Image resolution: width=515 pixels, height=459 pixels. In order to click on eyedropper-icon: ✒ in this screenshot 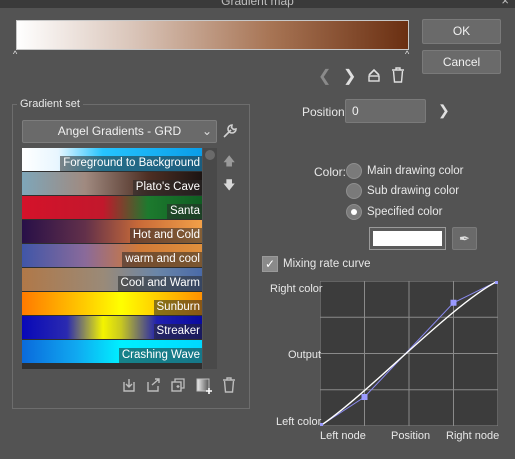, I will do `click(464, 238)`.